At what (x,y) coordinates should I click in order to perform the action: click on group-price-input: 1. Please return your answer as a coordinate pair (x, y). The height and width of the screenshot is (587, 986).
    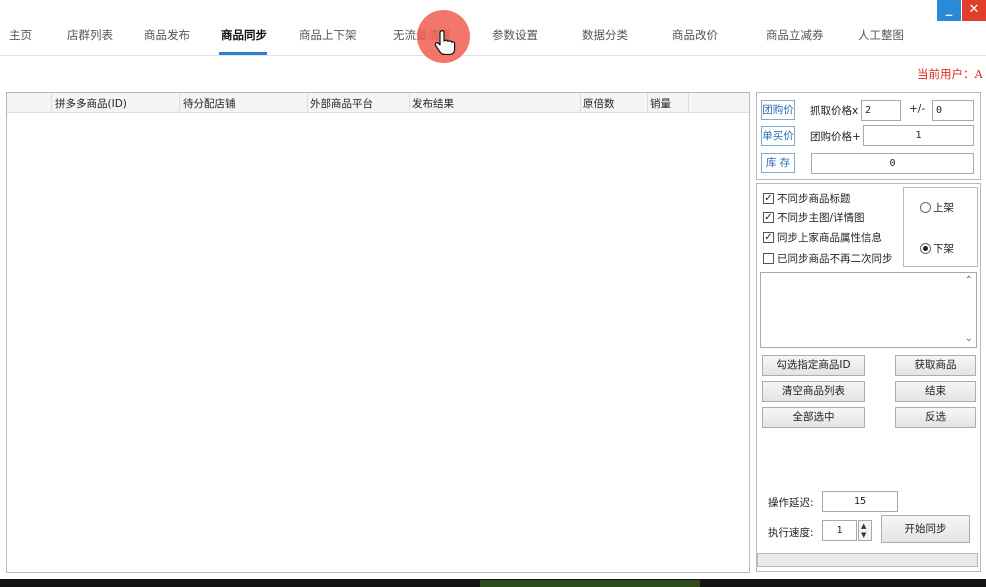
    Looking at the image, I should click on (918, 135).